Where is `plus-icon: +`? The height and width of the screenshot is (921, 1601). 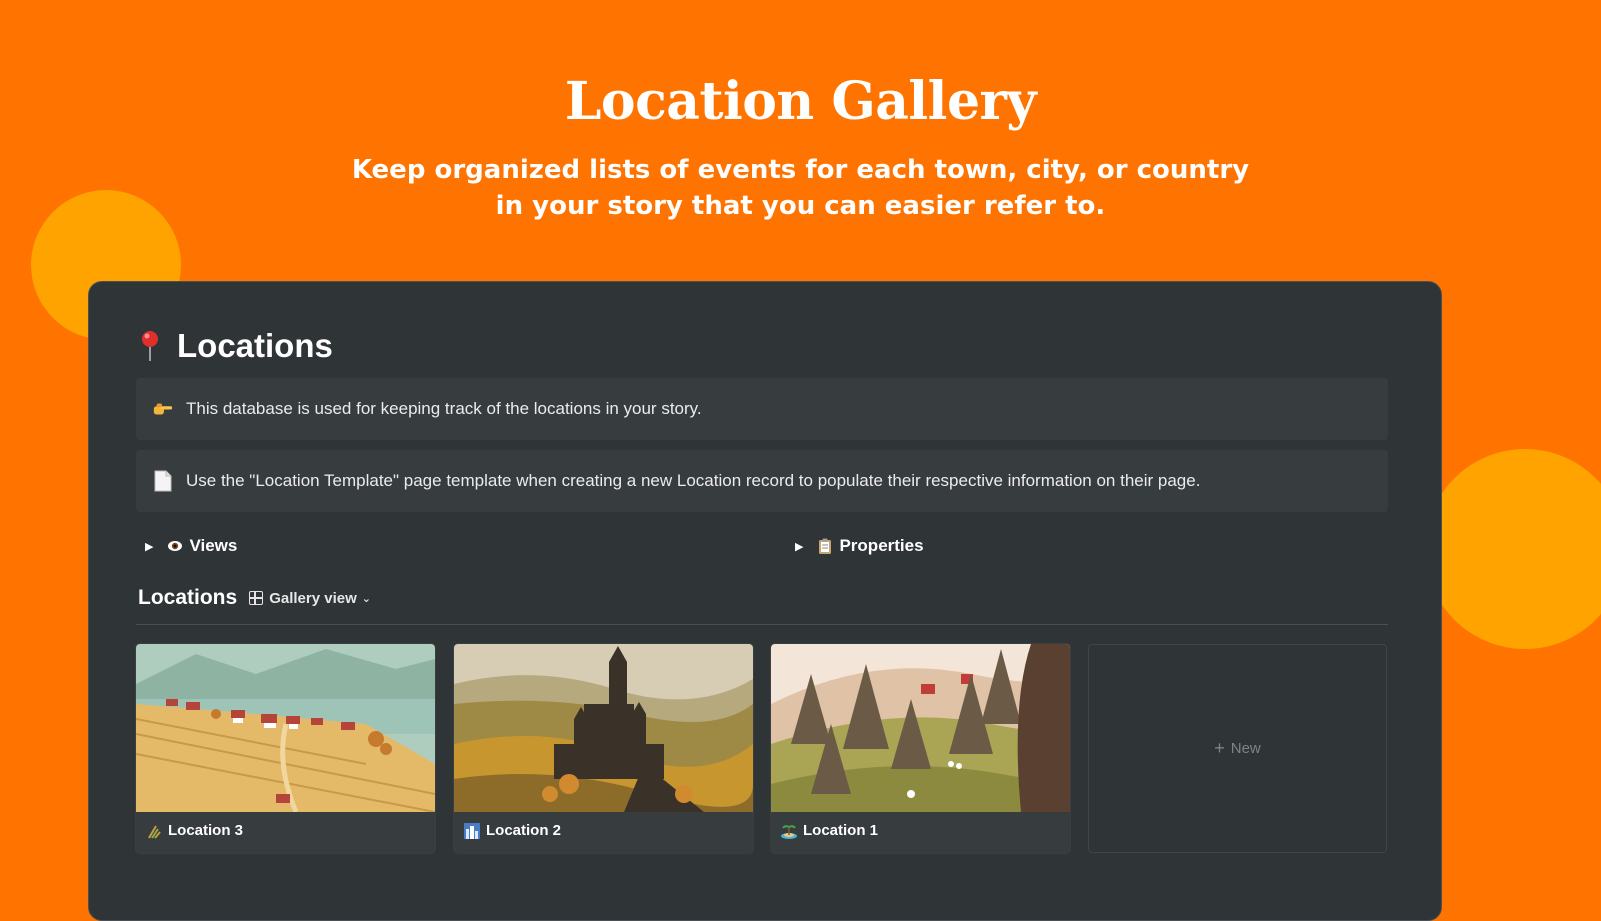
plus-icon: + is located at coordinates (1219, 748).